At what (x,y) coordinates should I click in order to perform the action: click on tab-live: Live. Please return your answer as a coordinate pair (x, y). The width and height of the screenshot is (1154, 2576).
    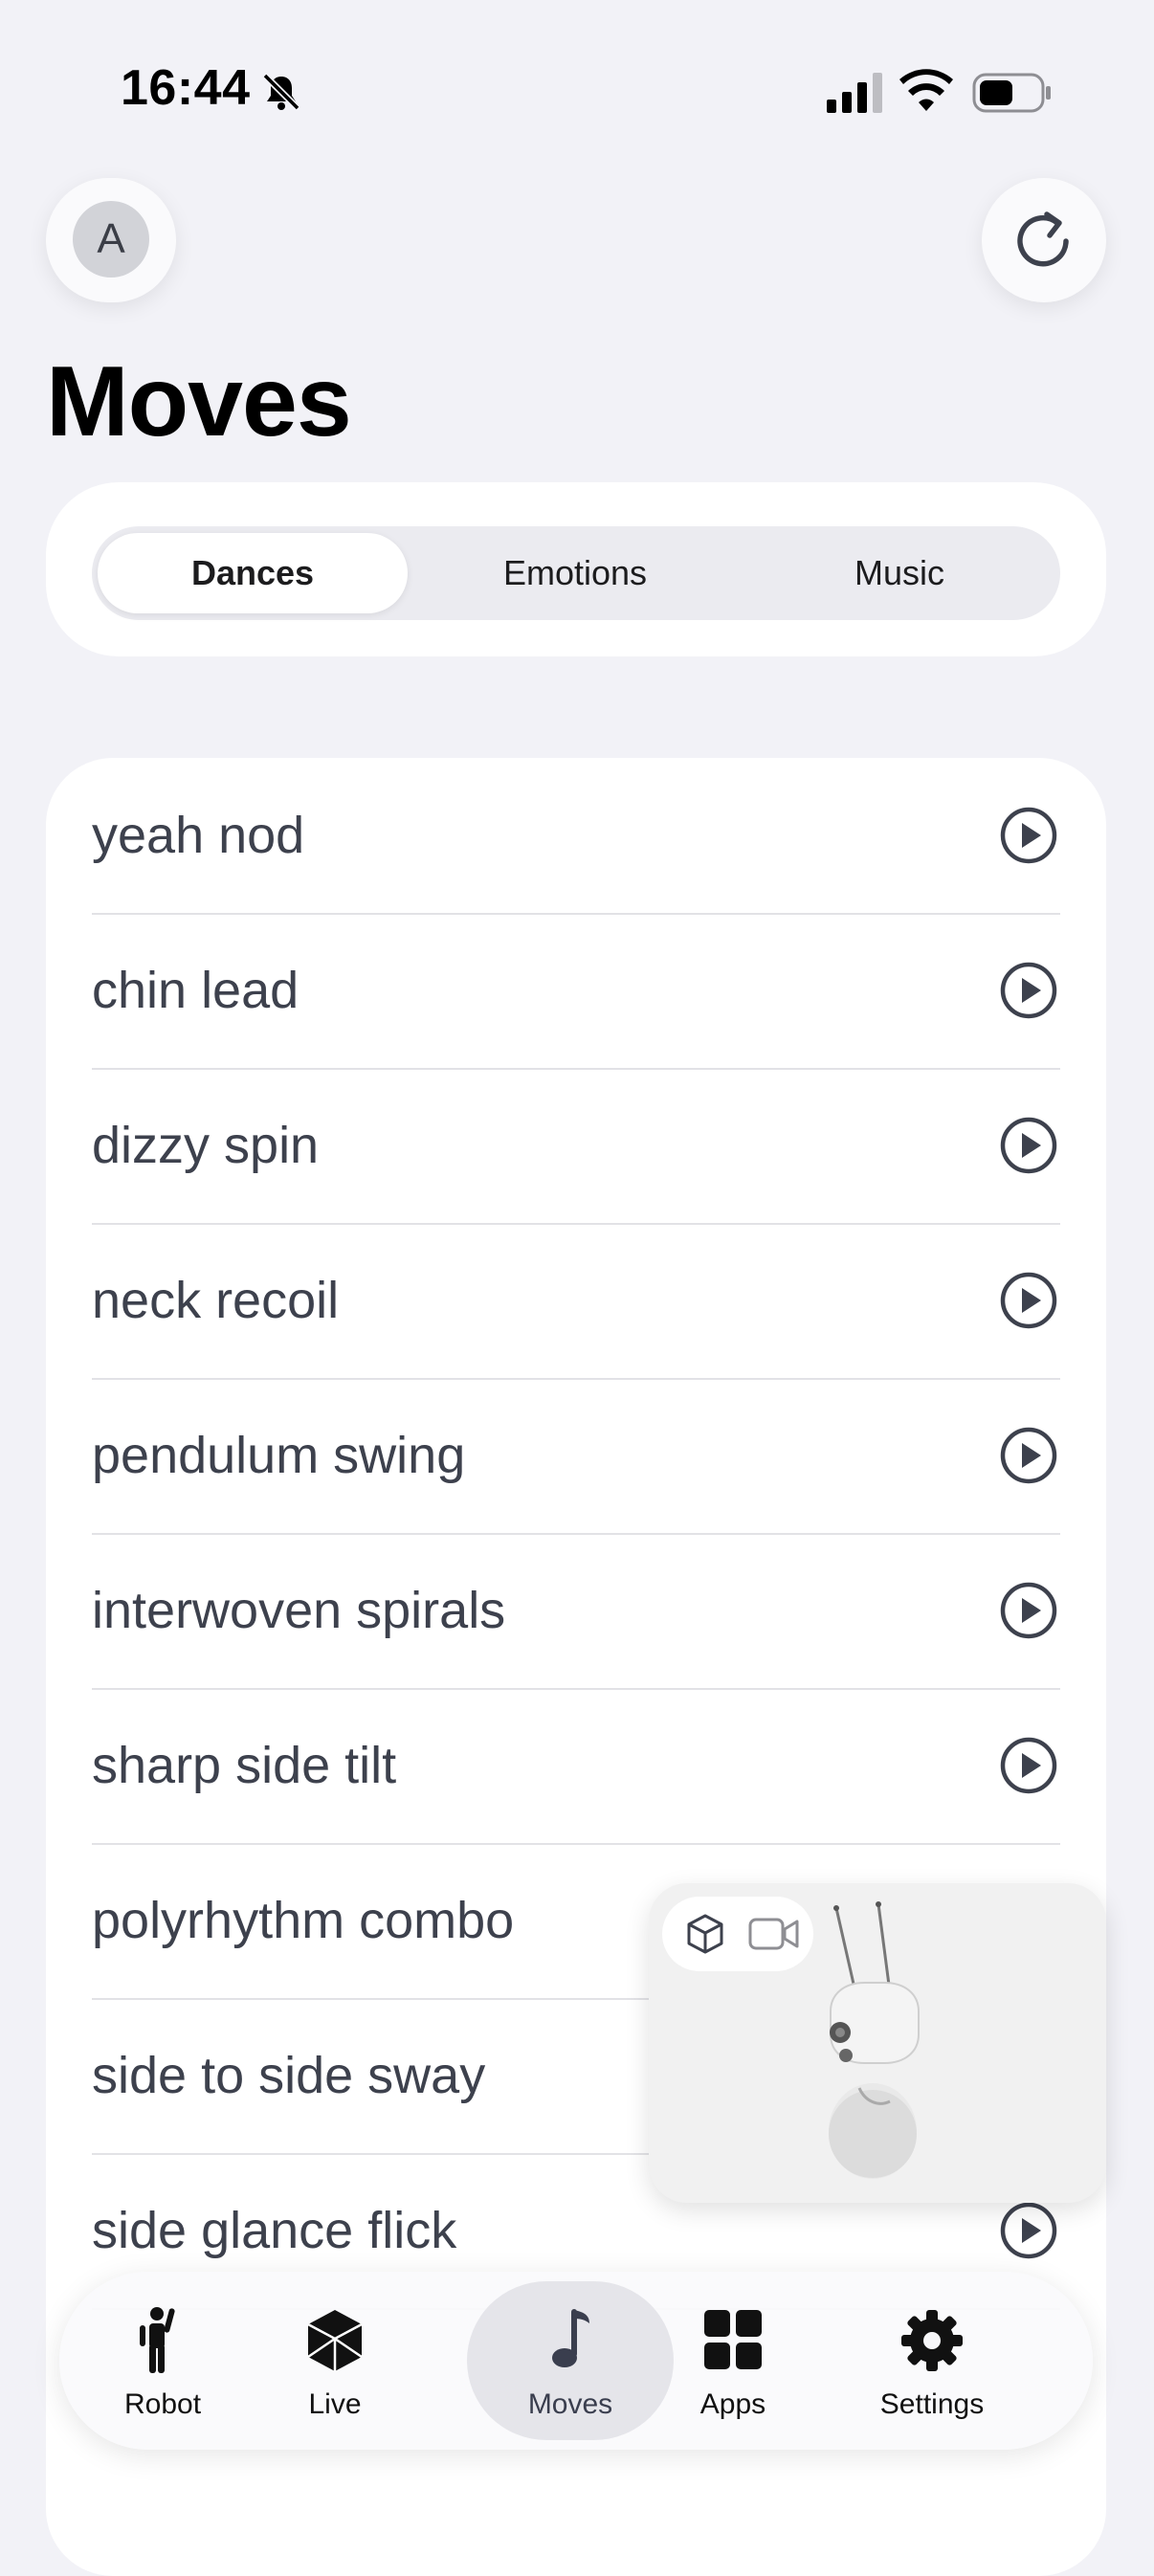
    Looking at the image, I should click on (335, 2360).